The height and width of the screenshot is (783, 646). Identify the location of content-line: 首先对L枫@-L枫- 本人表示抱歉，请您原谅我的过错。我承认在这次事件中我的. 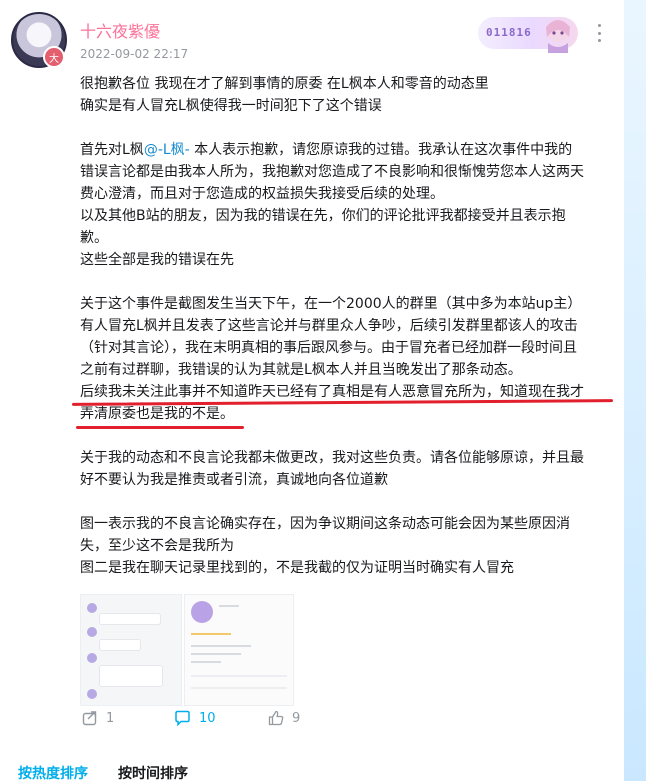
(349, 150).